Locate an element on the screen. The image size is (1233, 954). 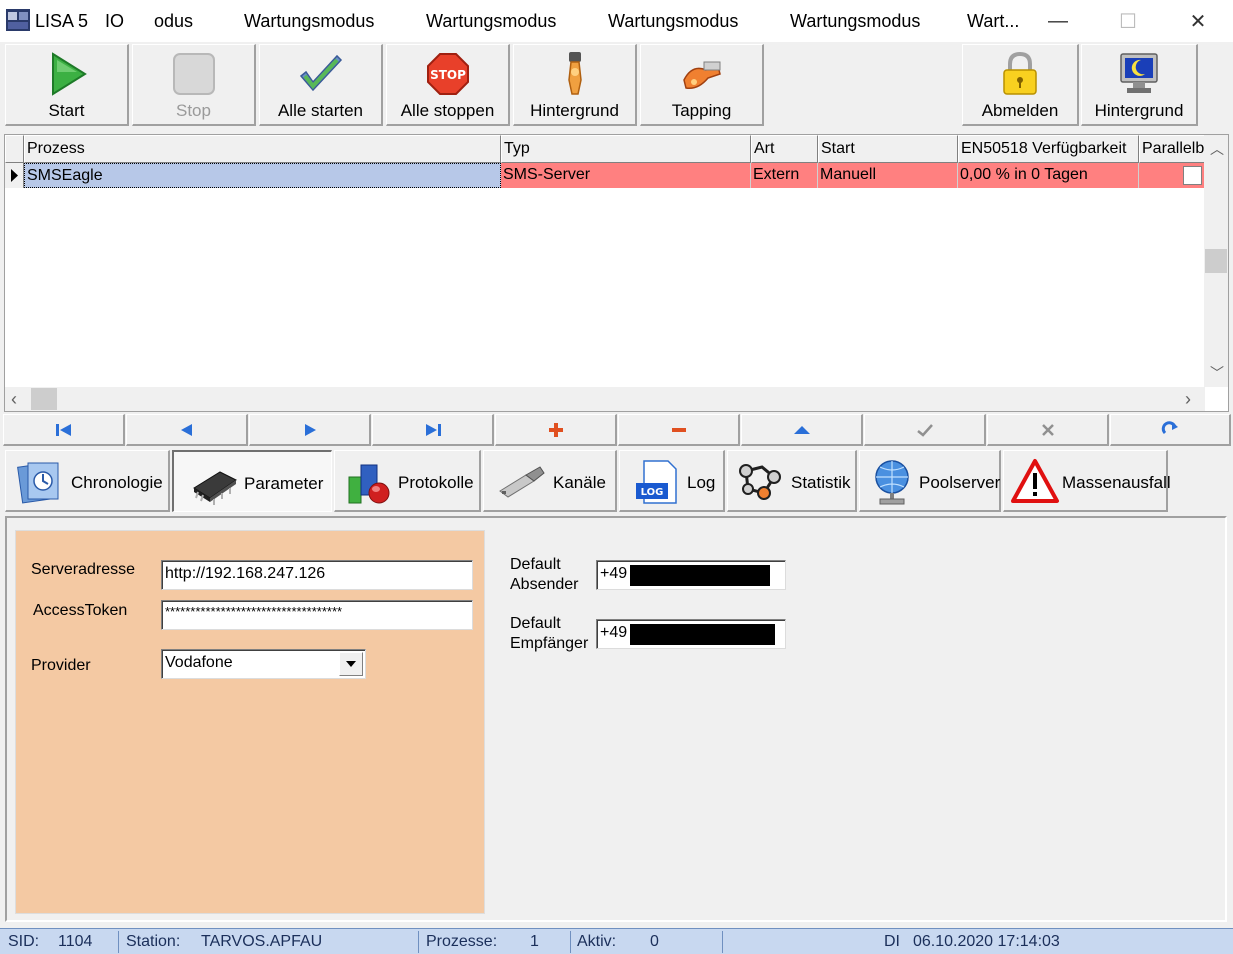
provider-selected-value: Vodafone is located at coordinates (199, 662).